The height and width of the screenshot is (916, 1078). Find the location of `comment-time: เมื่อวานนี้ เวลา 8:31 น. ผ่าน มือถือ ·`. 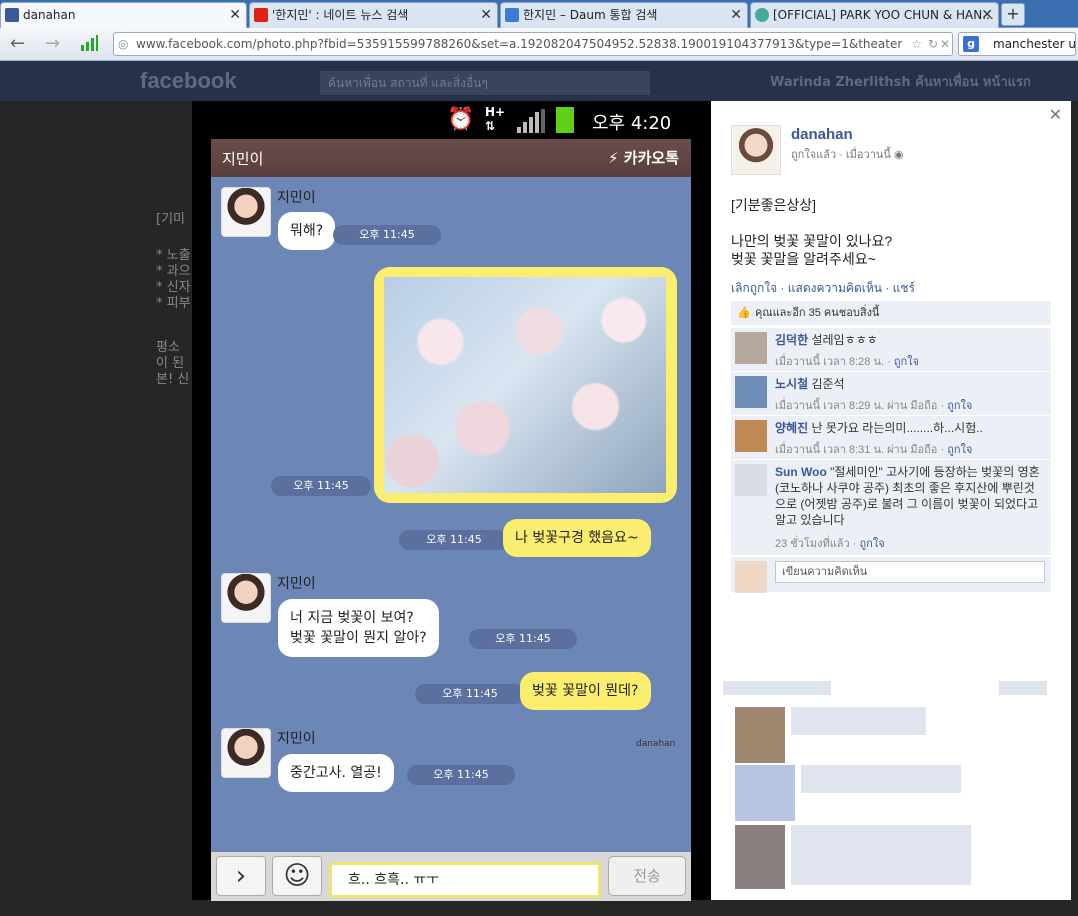

comment-time: เมื่อวานนี้ เวลา 8:31 น. ผ่าน มือถือ · is located at coordinates (860, 450).